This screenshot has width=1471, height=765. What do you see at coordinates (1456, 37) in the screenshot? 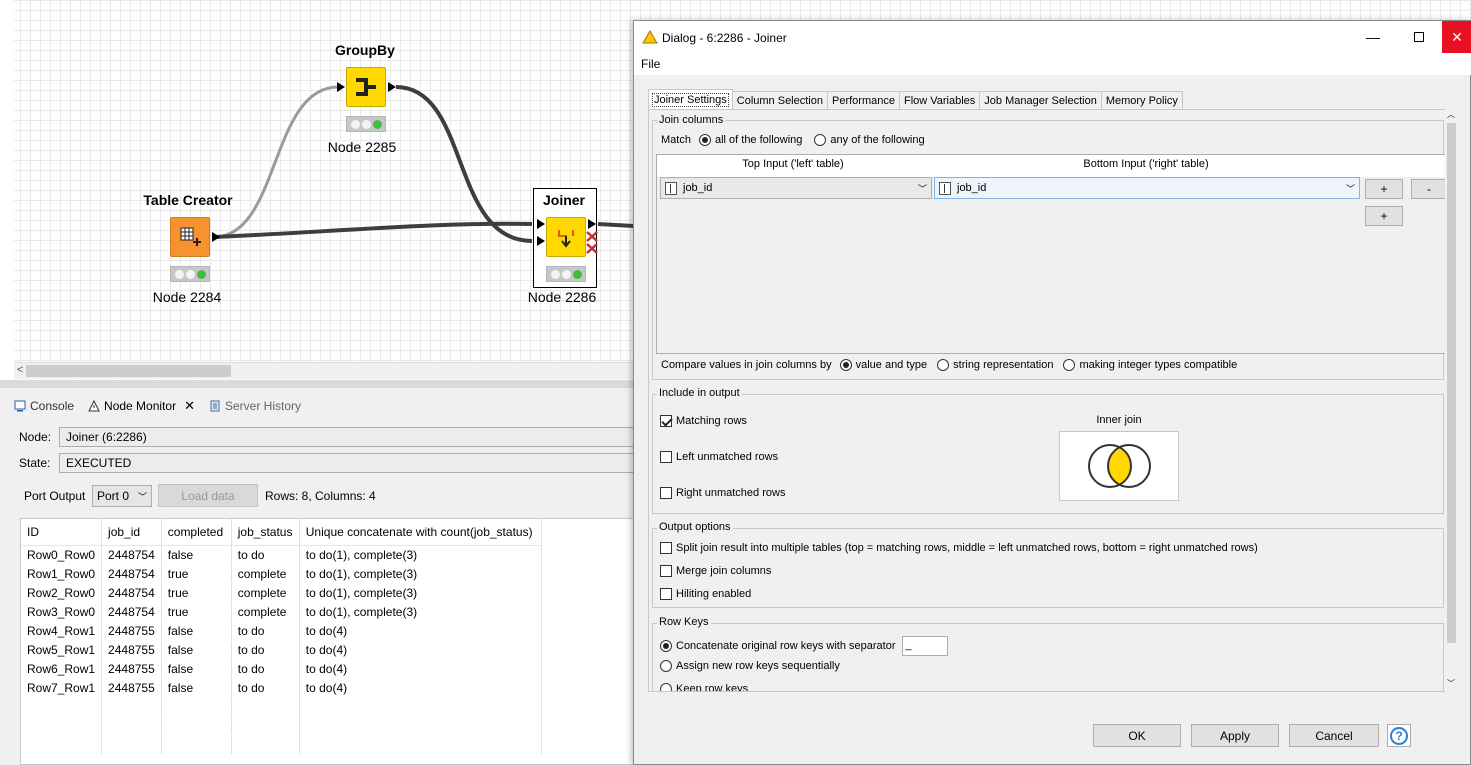
I see `close-window-button: ✕` at bounding box center [1456, 37].